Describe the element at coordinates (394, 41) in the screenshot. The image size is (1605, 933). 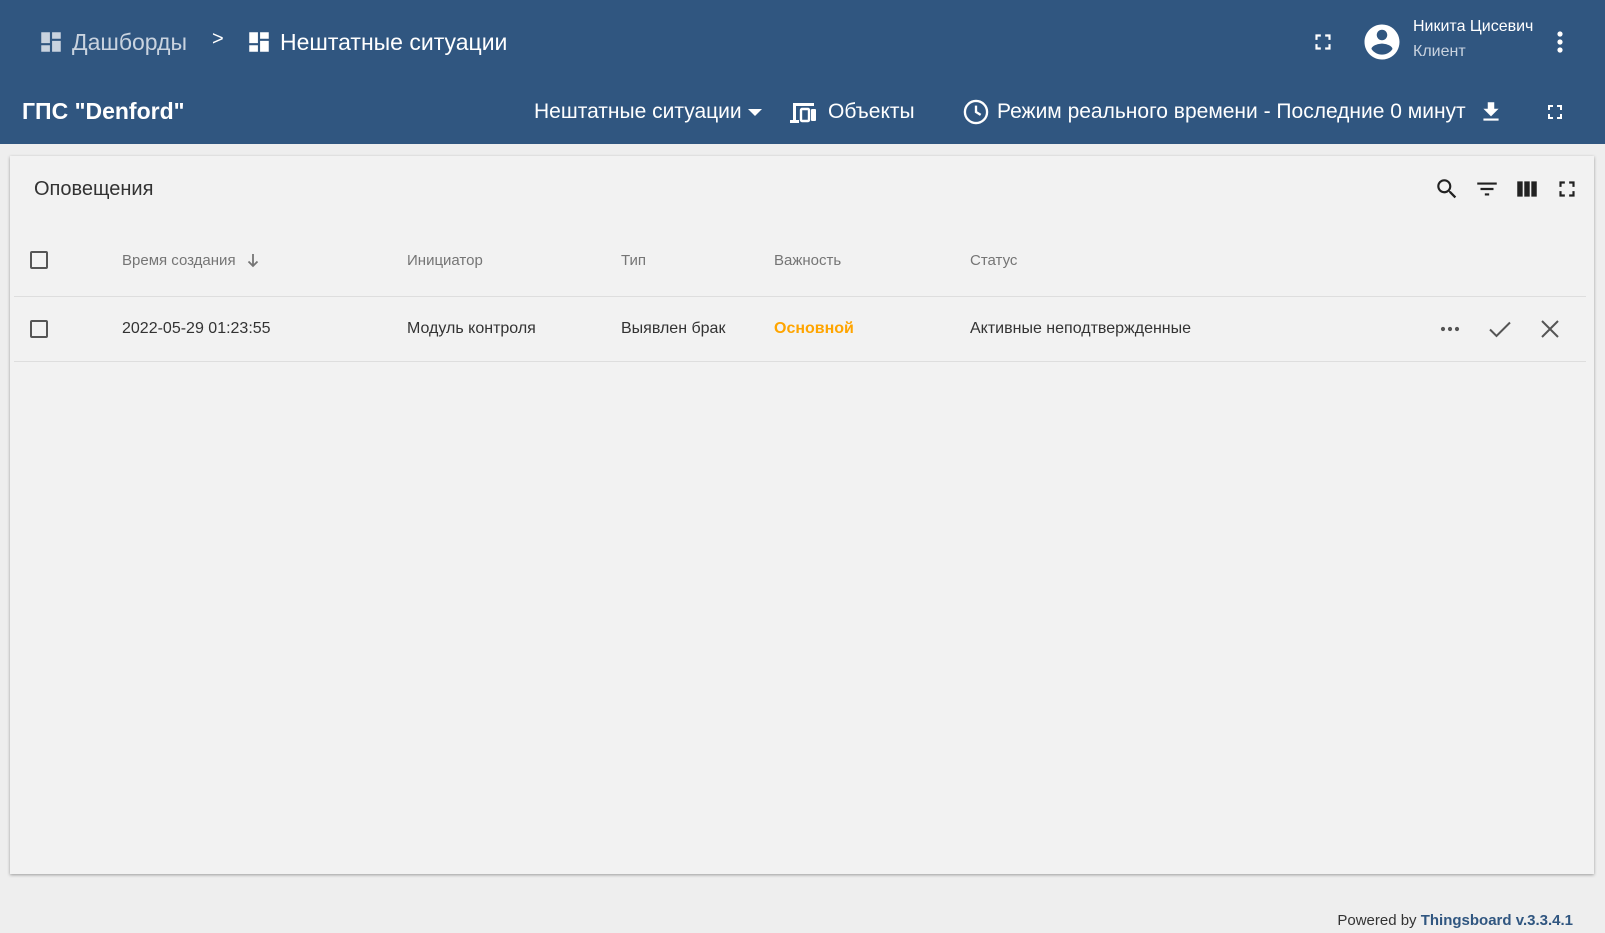
I see `breadcrumb-current-label: Нештатные ситуации` at that location.